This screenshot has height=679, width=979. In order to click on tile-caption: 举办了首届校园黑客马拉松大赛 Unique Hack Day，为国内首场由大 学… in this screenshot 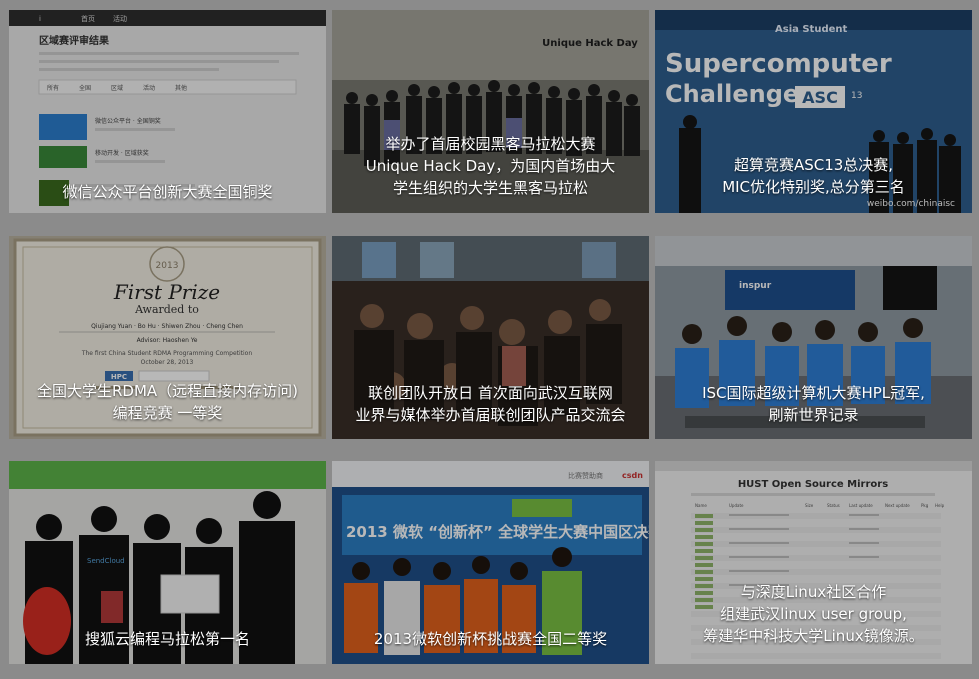, I will do `click(490, 166)`.